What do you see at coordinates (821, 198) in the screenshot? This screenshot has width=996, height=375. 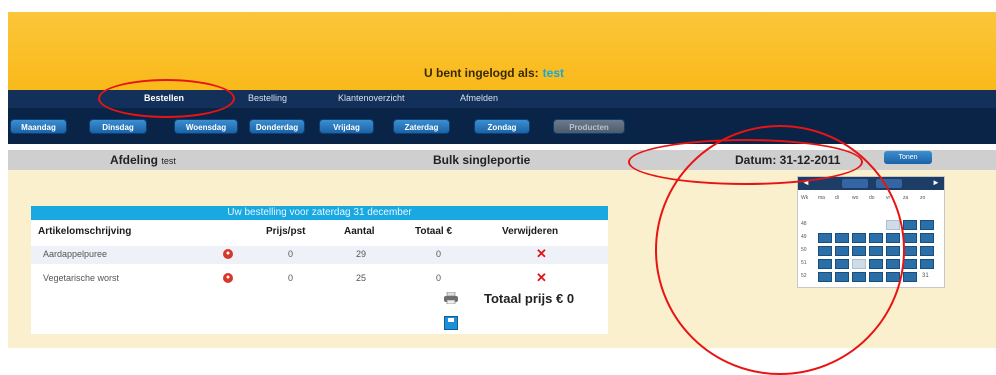 I see `calendar-weekday: ma` at bounding box center [821, 198].